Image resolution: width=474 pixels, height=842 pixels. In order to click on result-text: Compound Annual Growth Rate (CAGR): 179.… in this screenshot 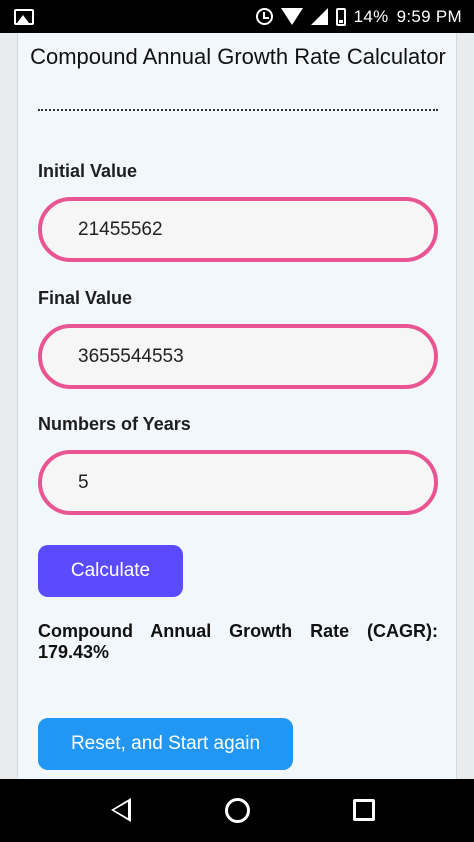, I will do `click(238, 642)`.